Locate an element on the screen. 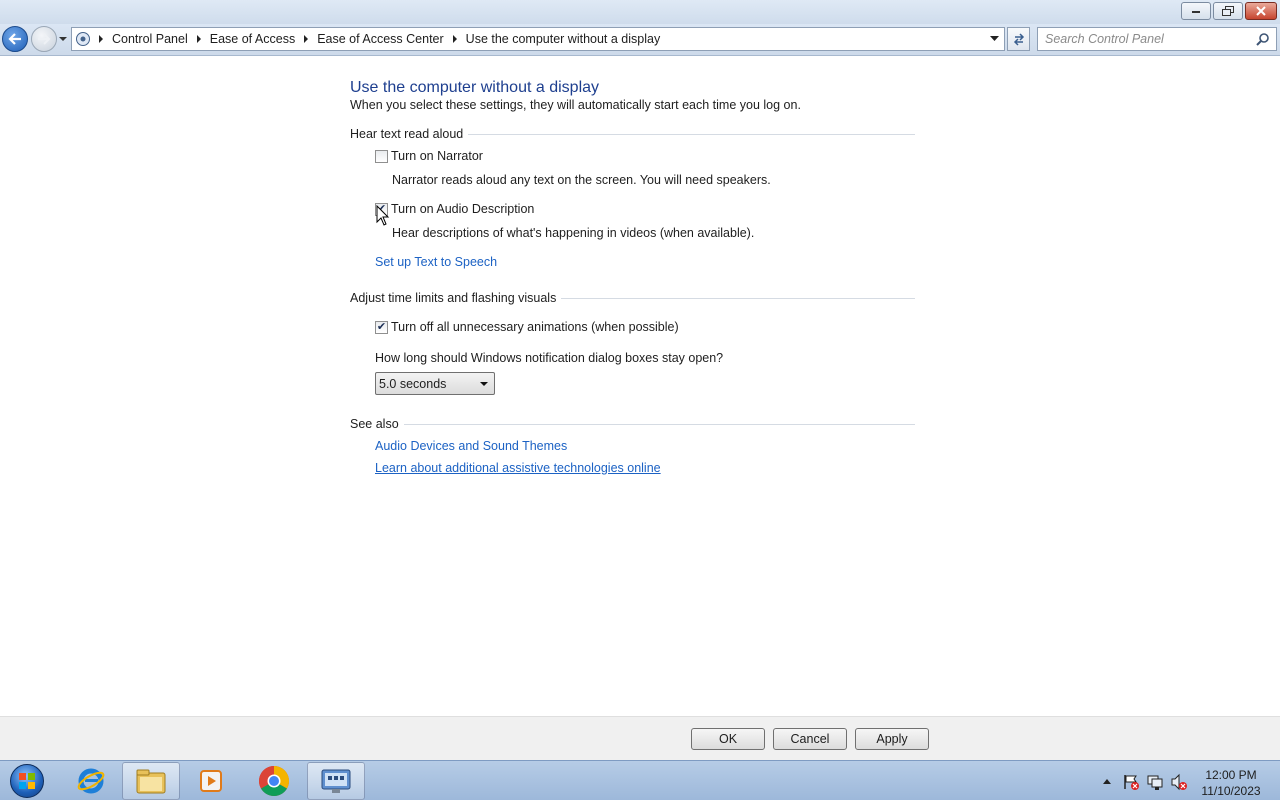 This screenshot has width=1280, height=801. breadcrumb-control-panel: Control Panel is located at coordinates (150, 39).